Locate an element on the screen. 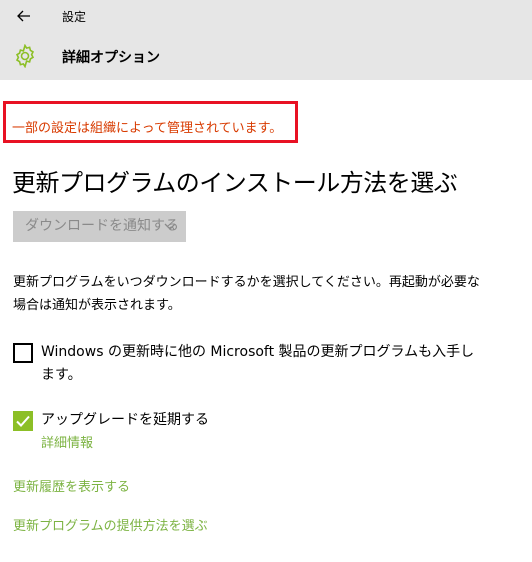 The image size is (532, 562). page-title: 詳細オプション is located at coordinates (111, 58).